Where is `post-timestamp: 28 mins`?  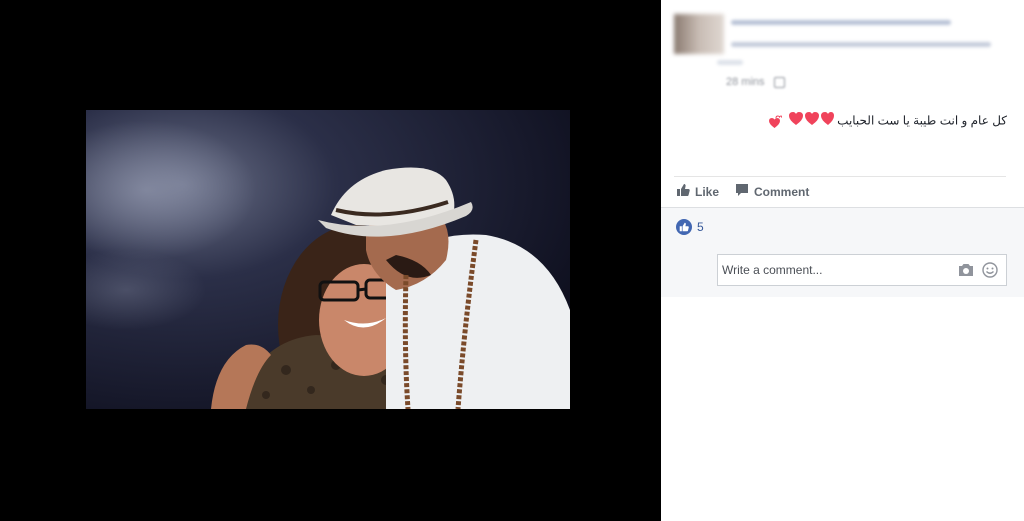
post-timestamp: 28 mins is located at coordinates (755, 82).